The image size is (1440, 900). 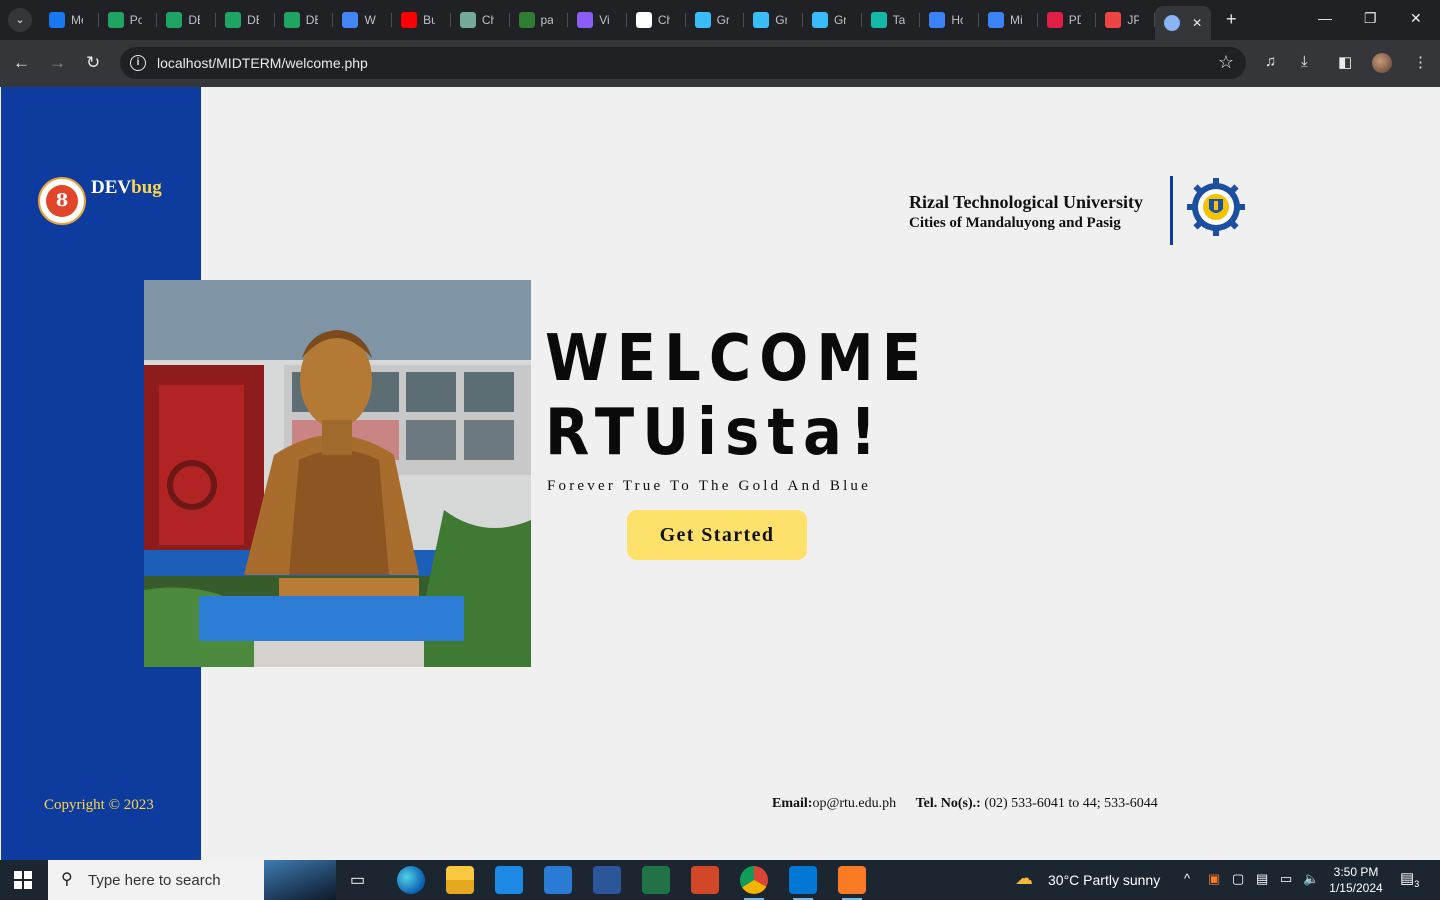 I want to click on university-name: Rizal Technological University, so click(x=1026, y=202).